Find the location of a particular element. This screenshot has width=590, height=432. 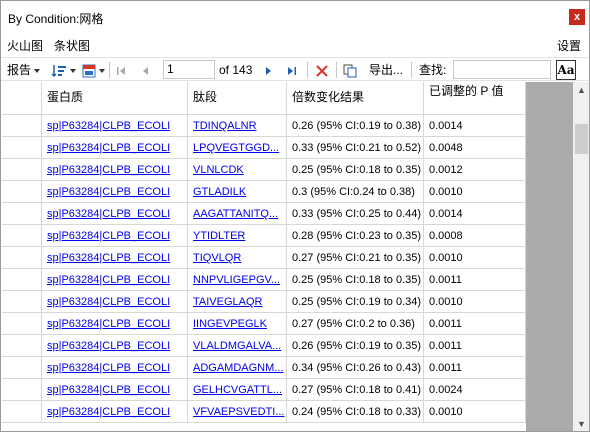

font-size-button: Aa is located at coordinates (566, 70).